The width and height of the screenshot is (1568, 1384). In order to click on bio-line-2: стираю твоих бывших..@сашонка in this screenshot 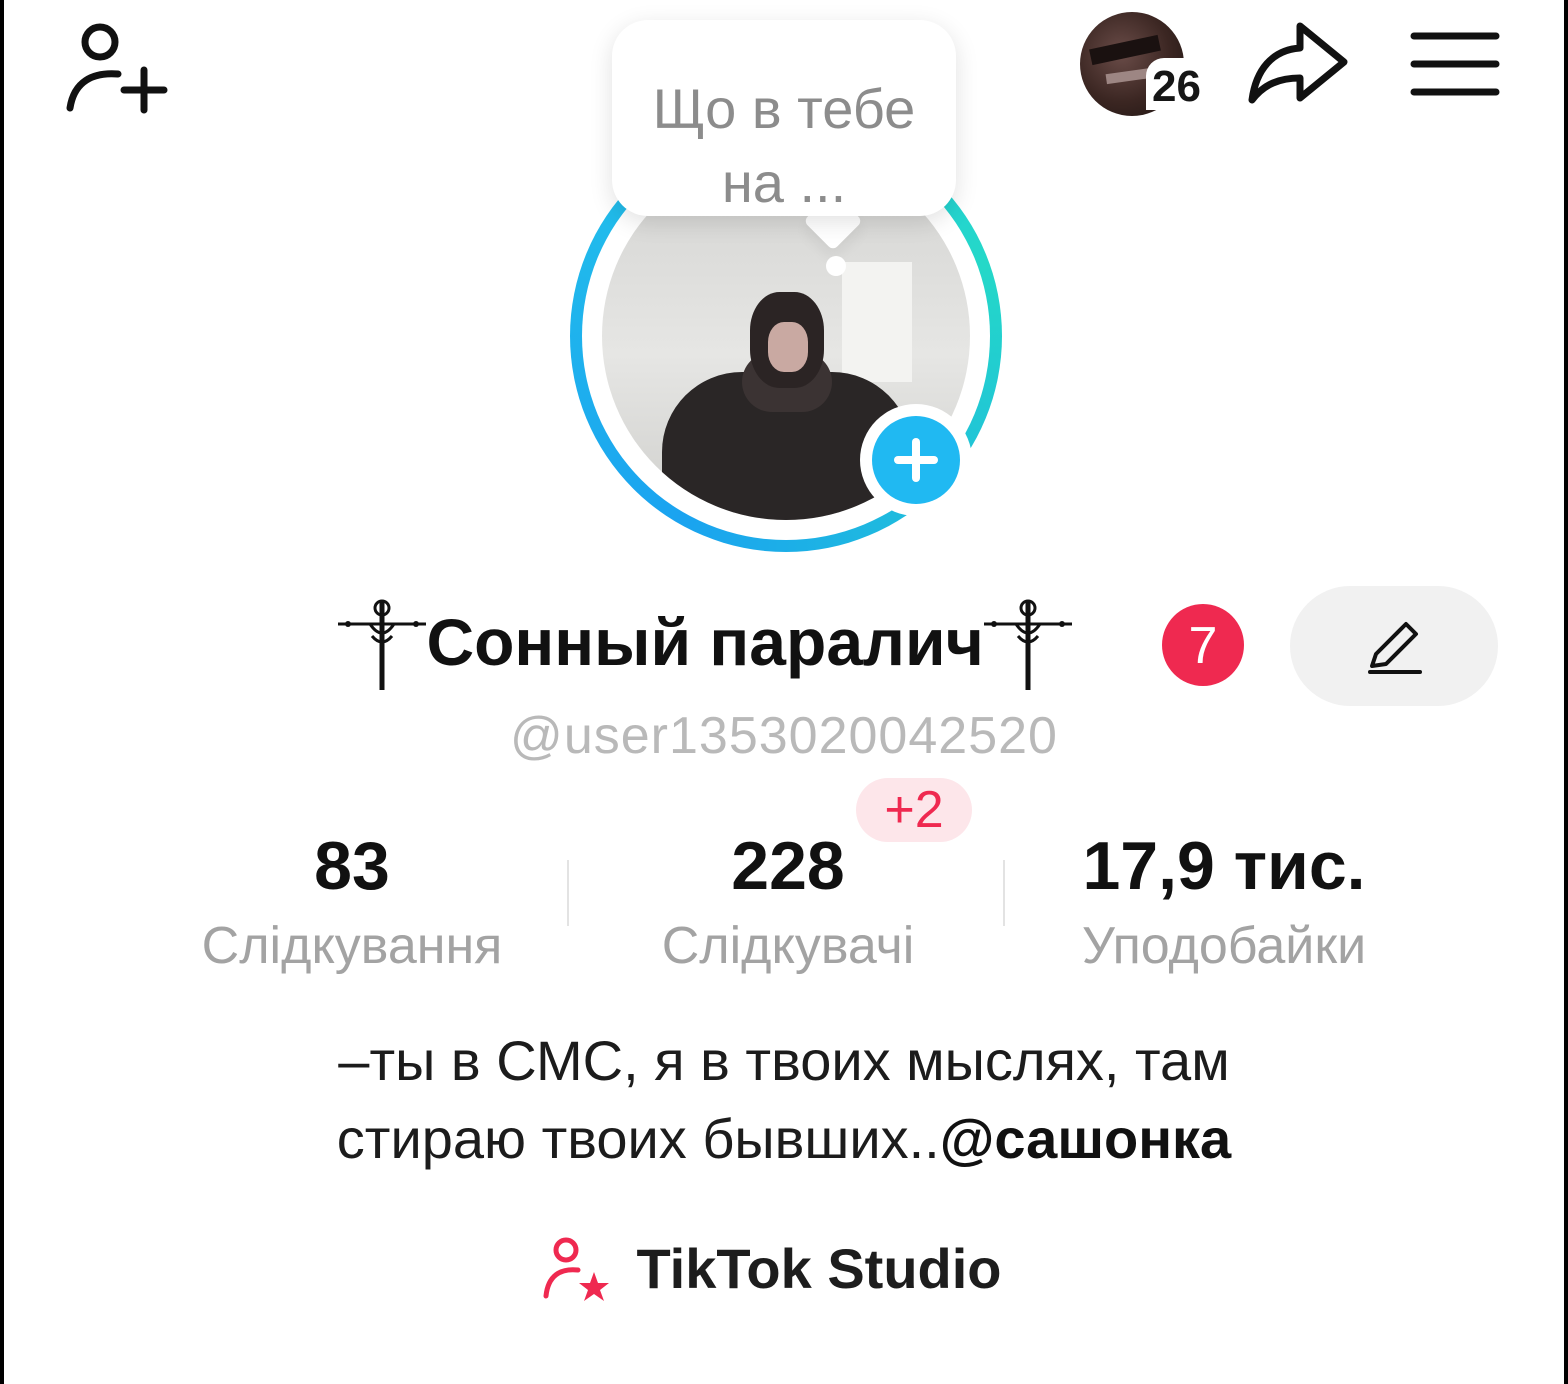, I will do `click(784, 1139)`.